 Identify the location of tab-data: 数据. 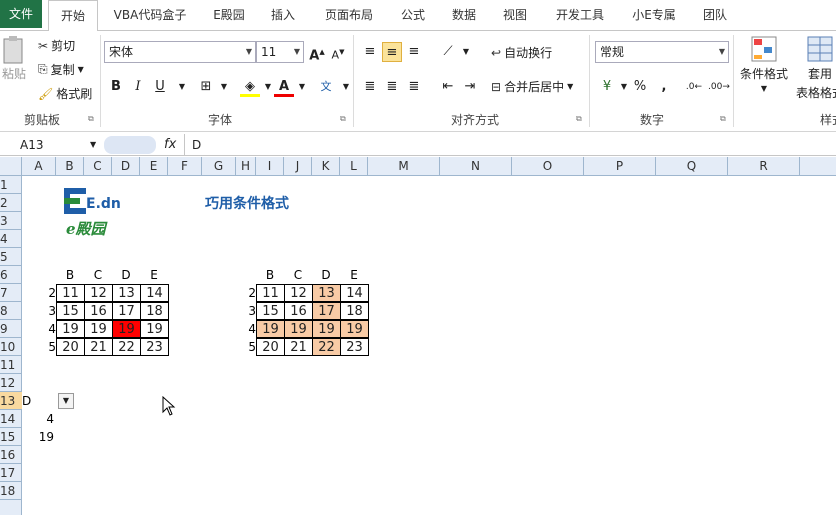
(464, 15).